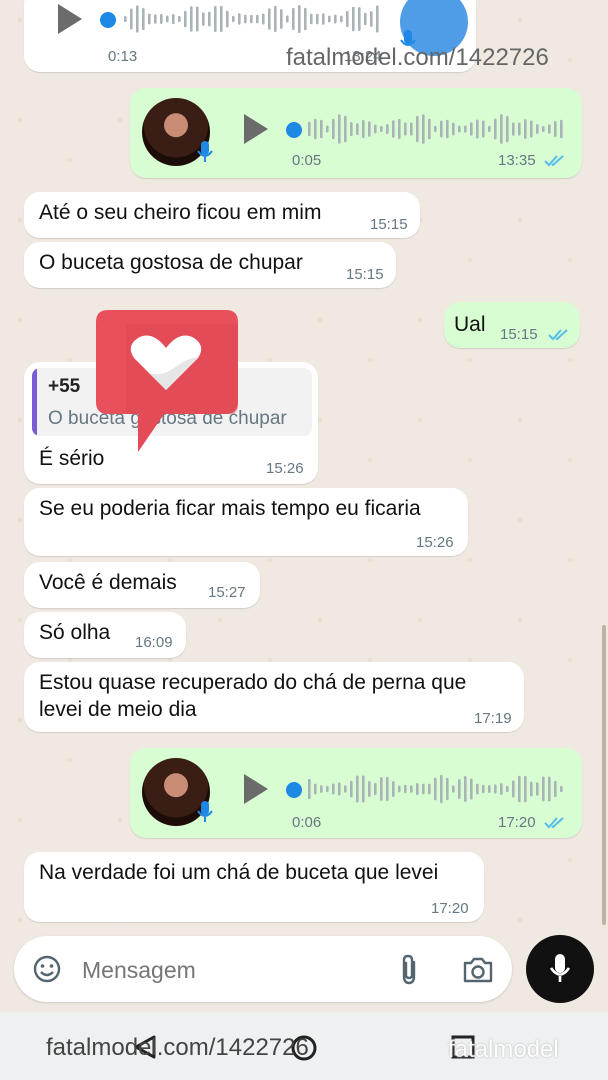  Describe the element at coordinates (222, 970) in the screenshot. I see `message-input` at that location.